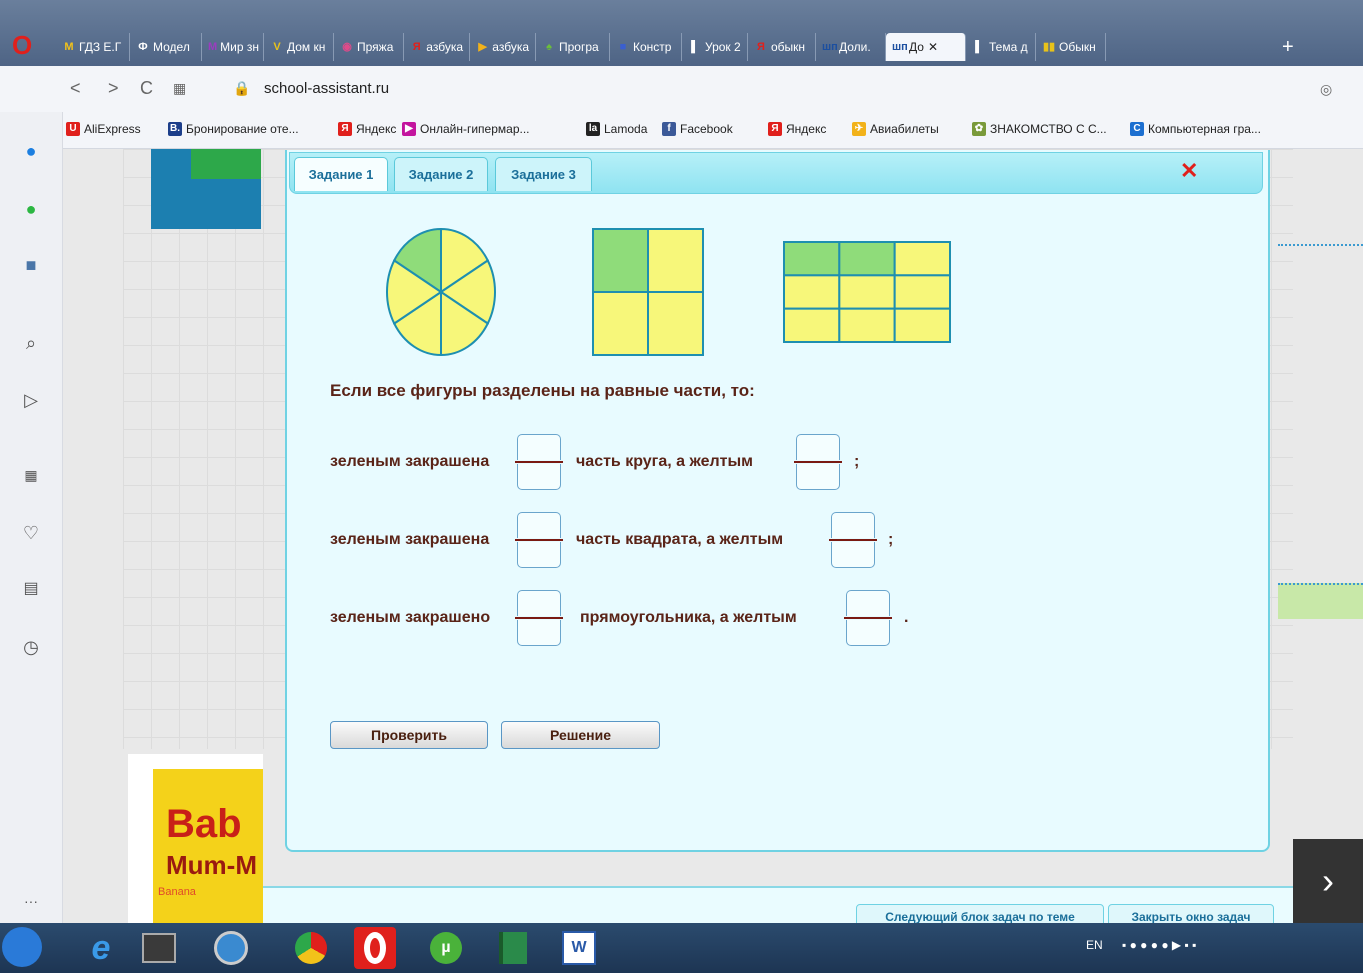  What do you see at coordinates (853, 540) in the screenshot?
I see `row2-yellow-fraction-input` at bounding box center [853, 540].